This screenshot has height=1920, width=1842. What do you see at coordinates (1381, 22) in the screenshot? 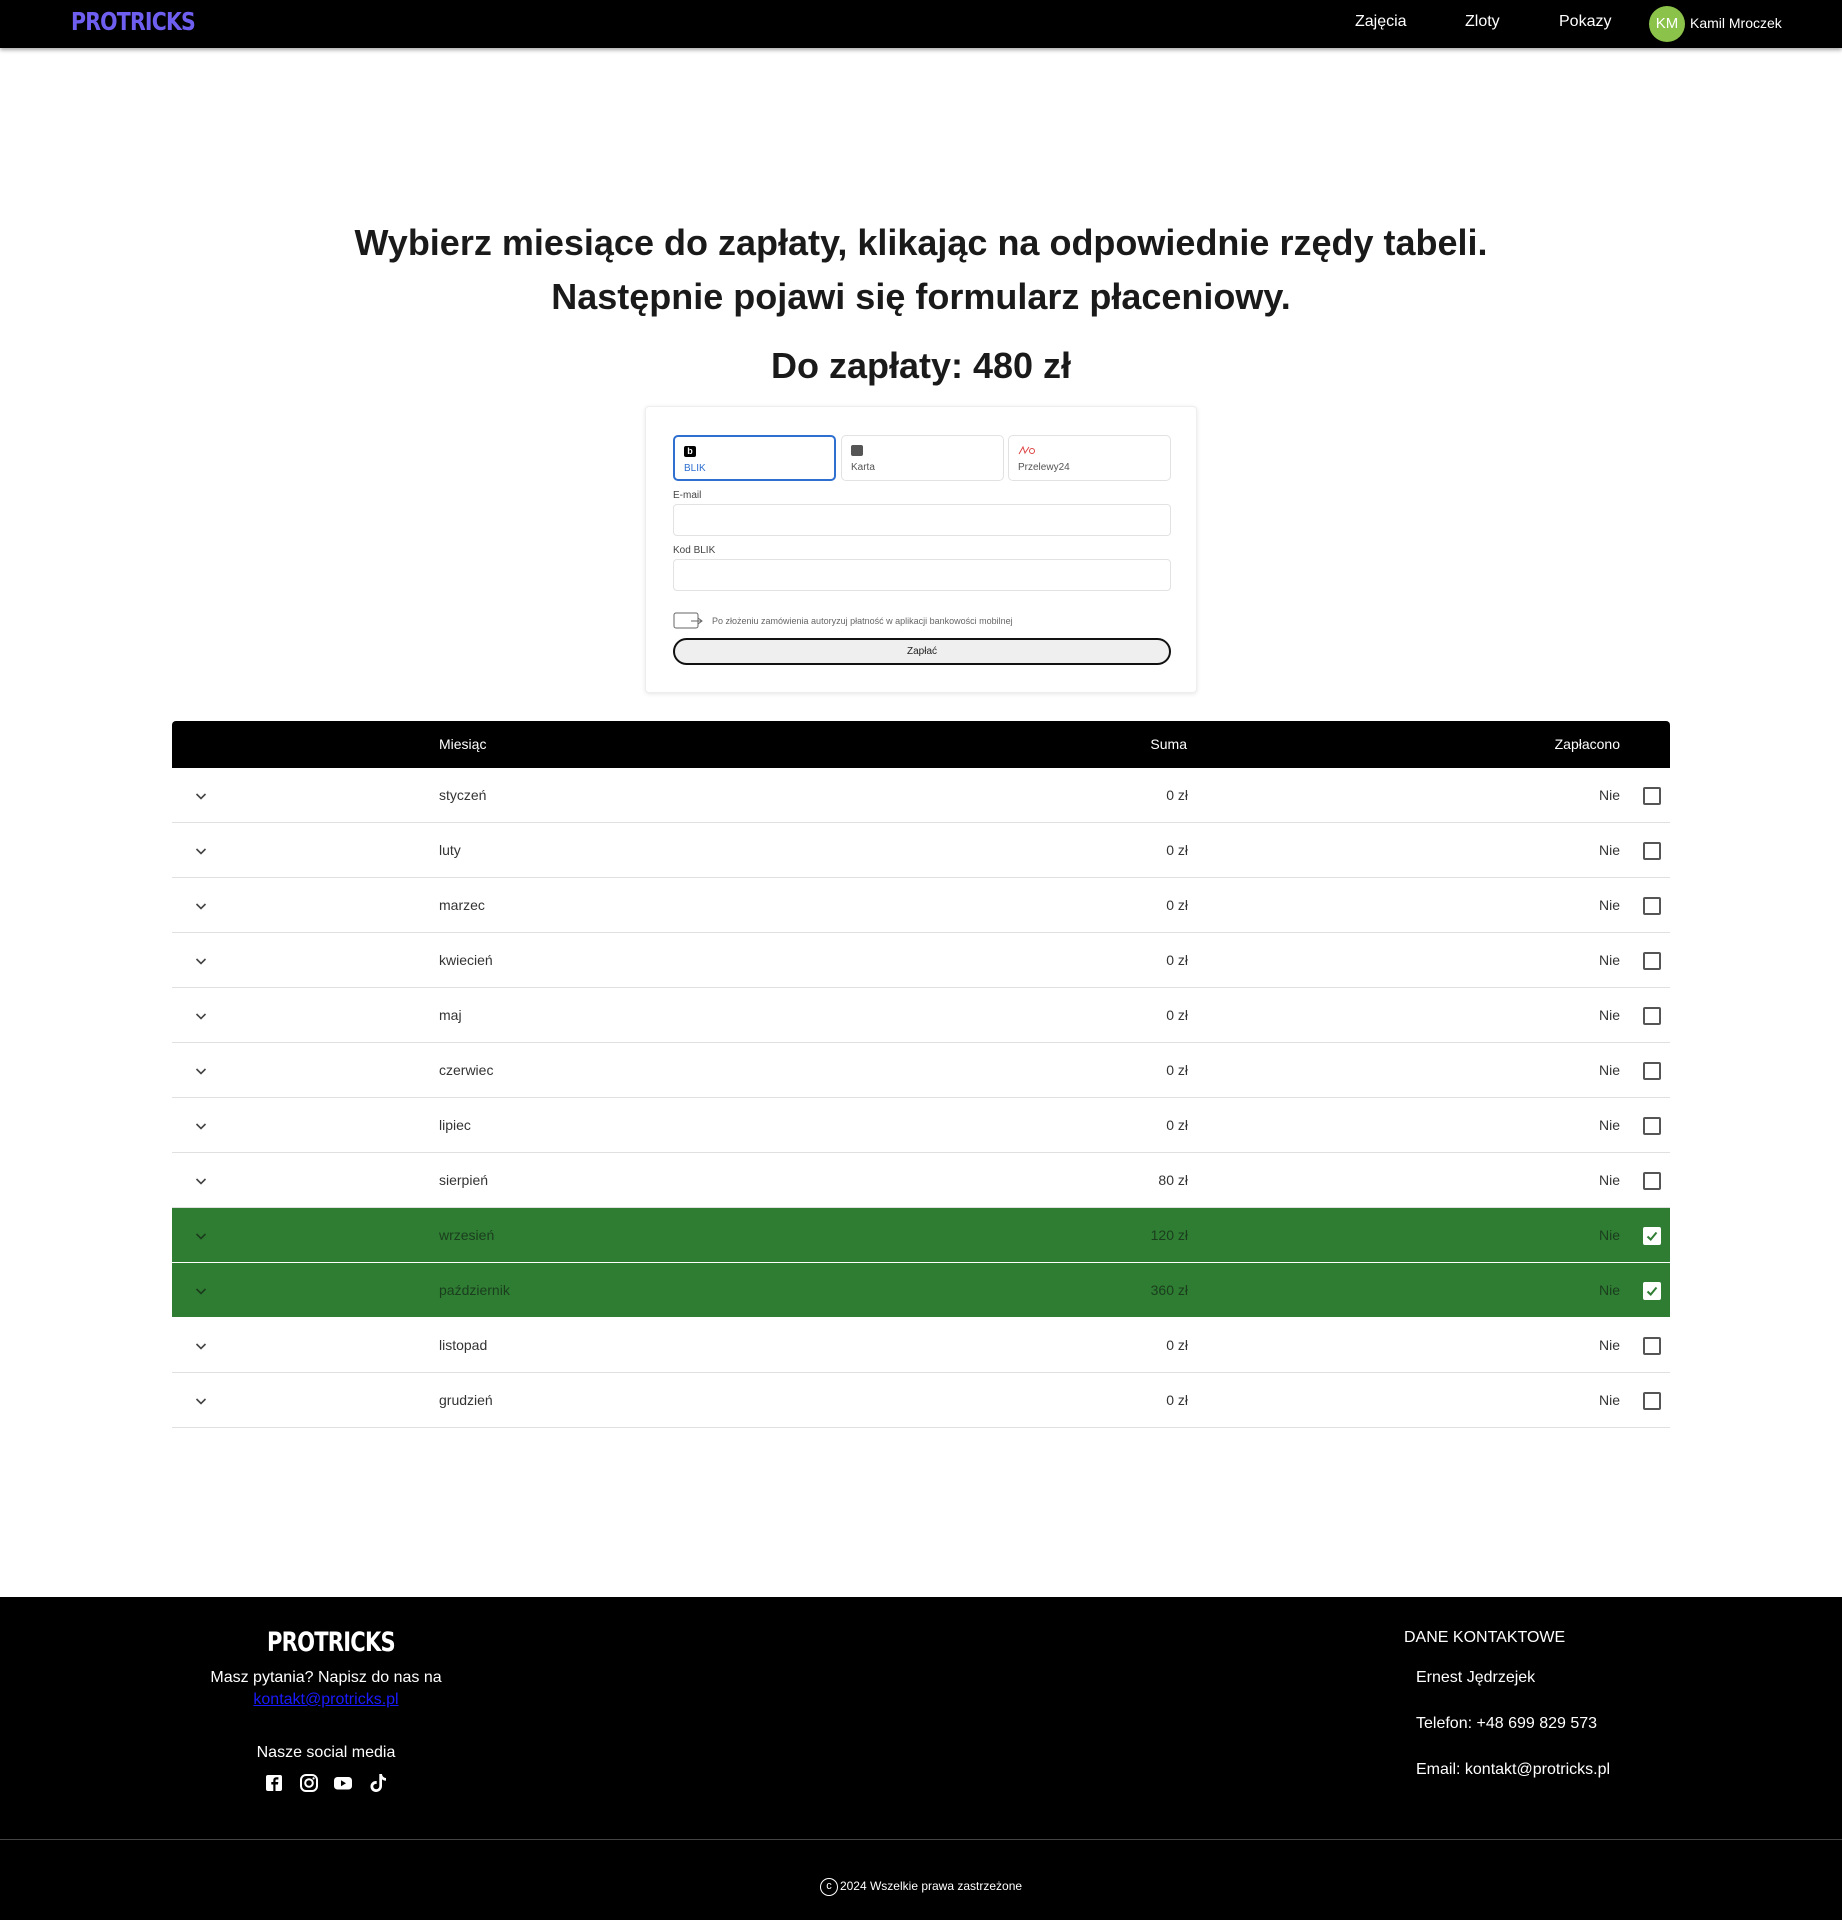
I see `nav-link-zajecia: Zajęcia` at bounding box center [1381, 22].